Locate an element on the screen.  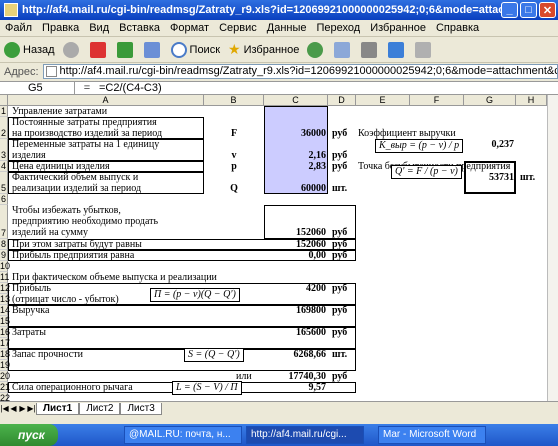
next-sheet-icon: ▶ is located at coordinates (22, 408).